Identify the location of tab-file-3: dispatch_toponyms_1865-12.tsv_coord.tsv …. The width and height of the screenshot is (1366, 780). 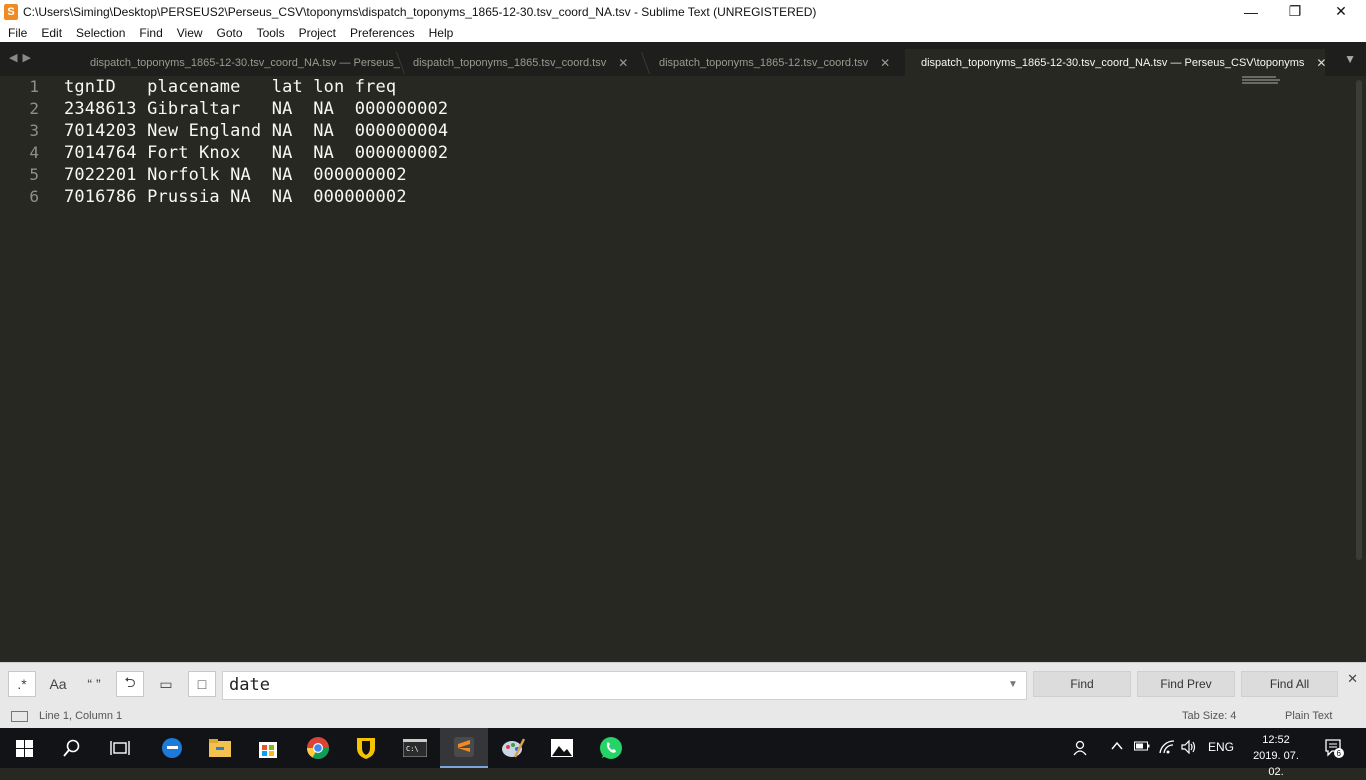
(774, 62).